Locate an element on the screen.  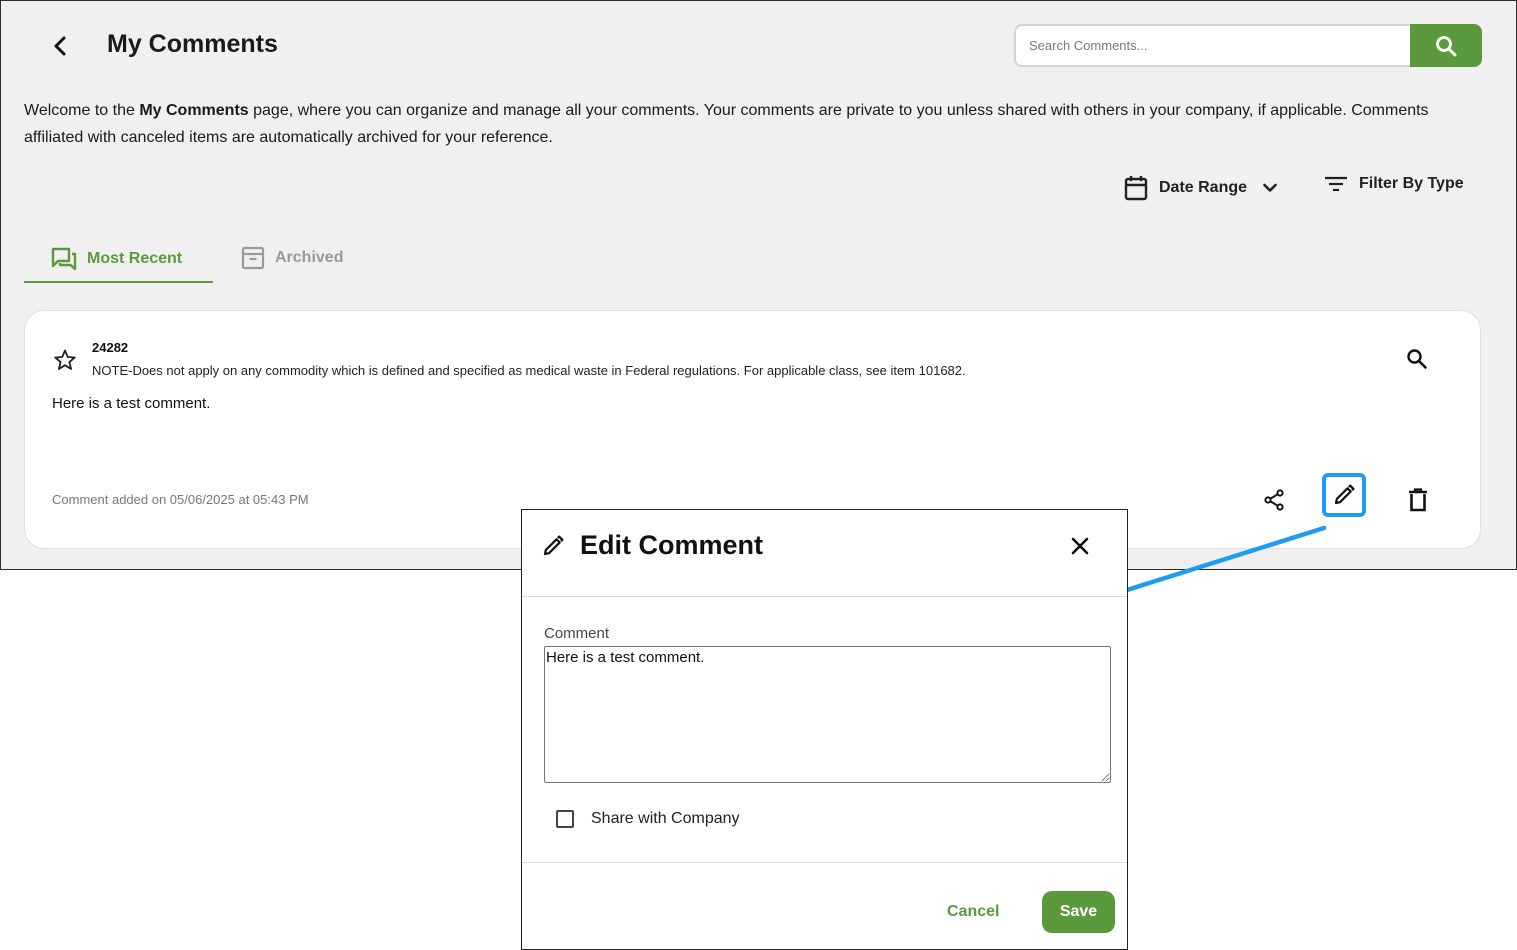
share-with-company-option: Share with Company is located at coordinates (648, 819).